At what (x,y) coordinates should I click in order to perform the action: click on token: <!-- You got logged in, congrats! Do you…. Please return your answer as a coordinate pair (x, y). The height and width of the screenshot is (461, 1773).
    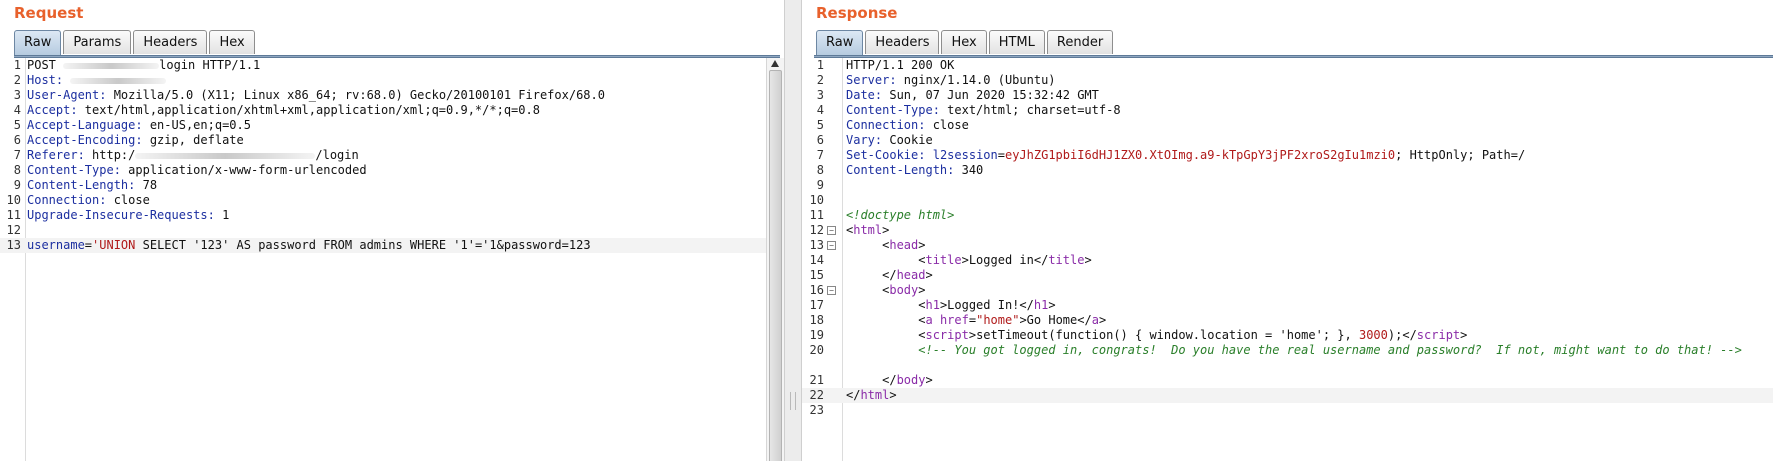
    Looking at the image, I should click on (1294, 350).